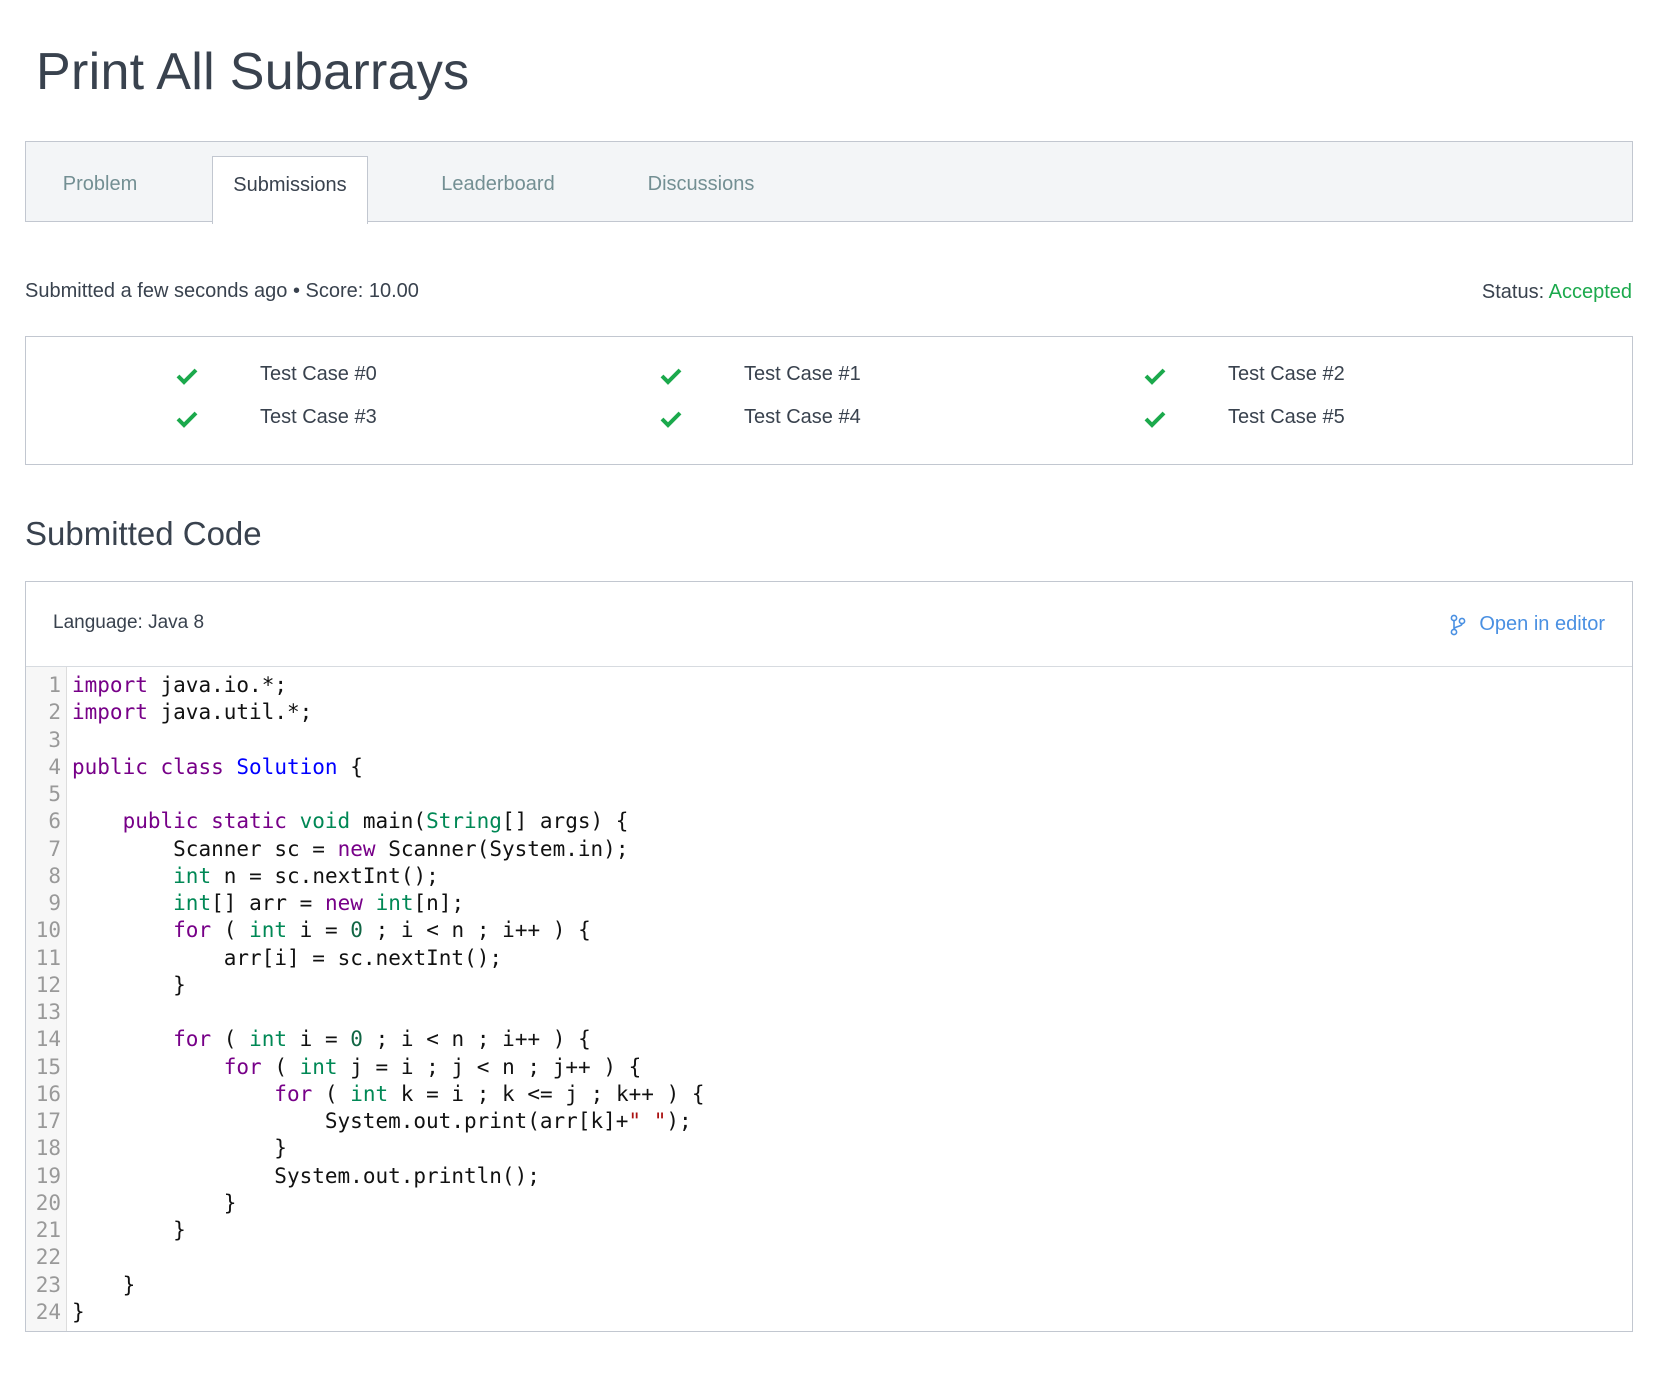  I want to click on line-number: 3, so click(54, 739).